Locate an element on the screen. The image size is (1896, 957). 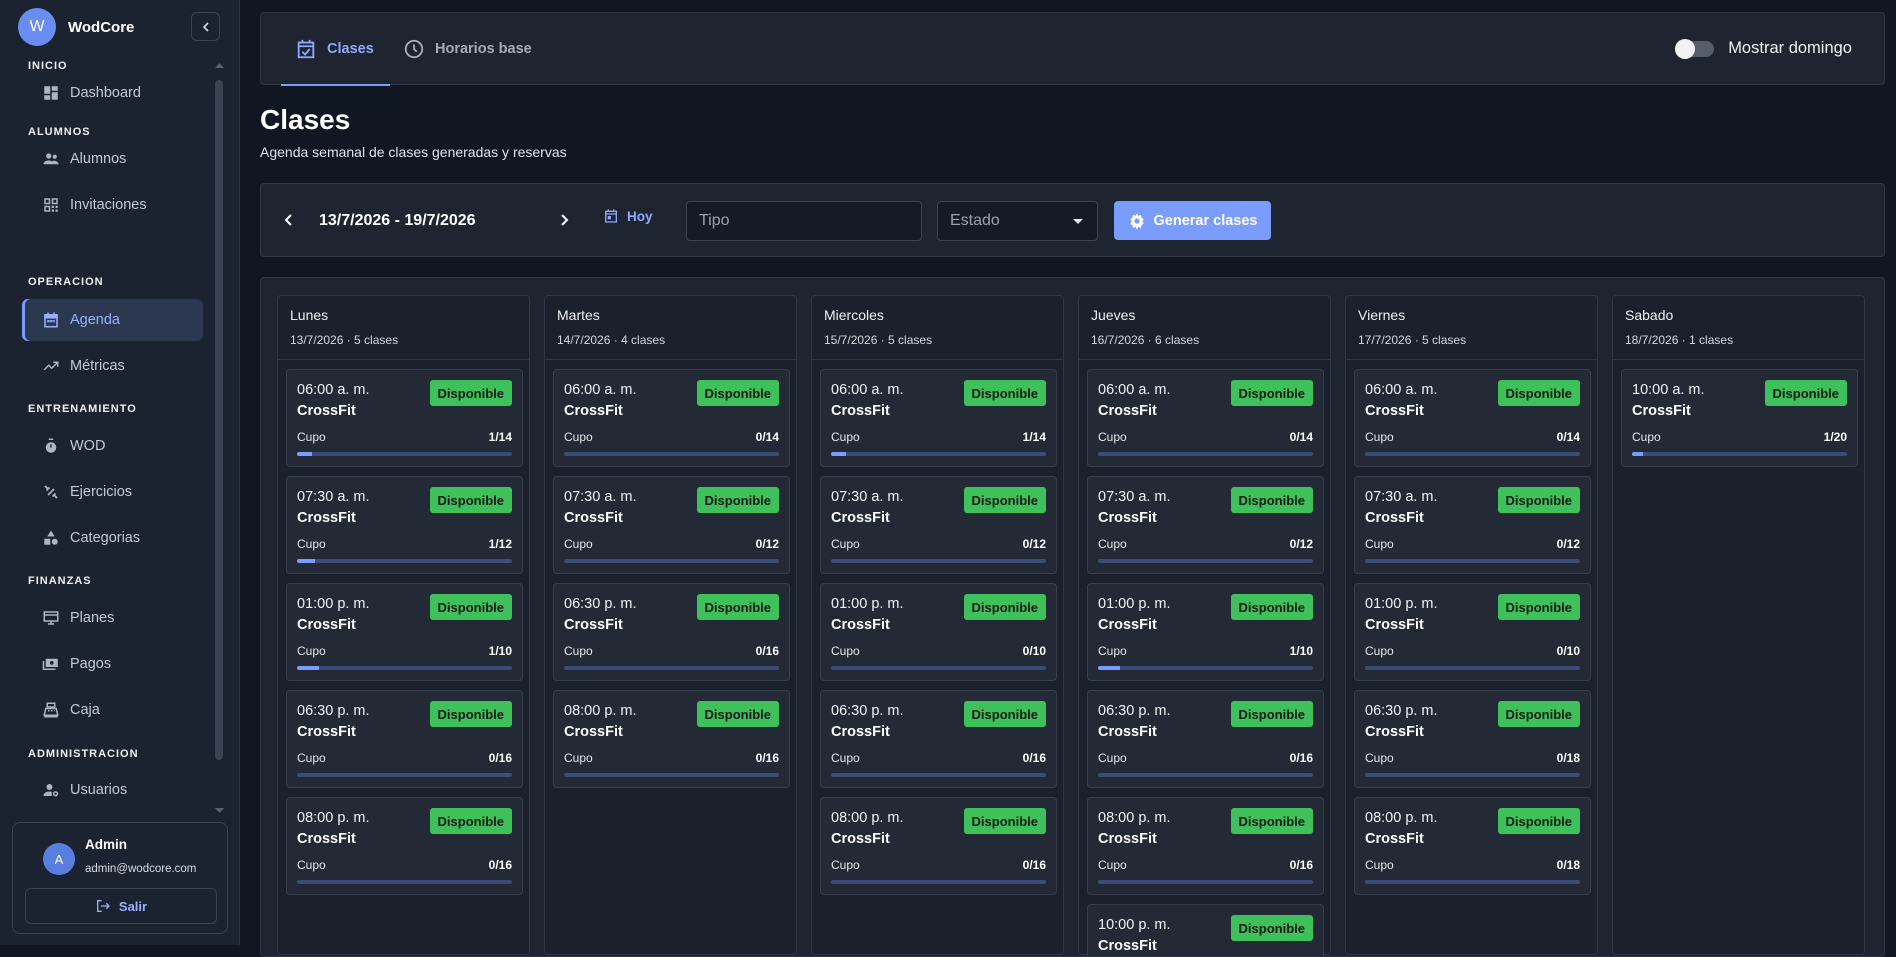
cupo-value: 0/14 is located at coordinates (1568, 437).